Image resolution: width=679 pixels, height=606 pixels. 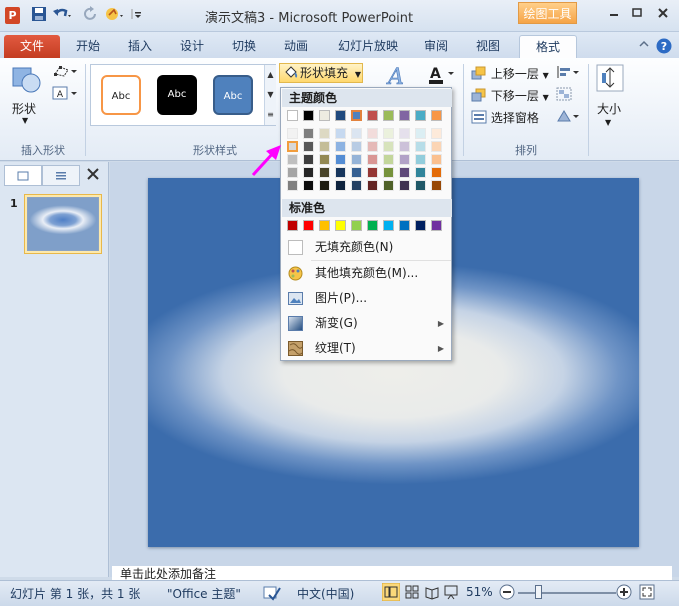 I want to click on shape-style-blue: Abc, so click(x=233, y=95).